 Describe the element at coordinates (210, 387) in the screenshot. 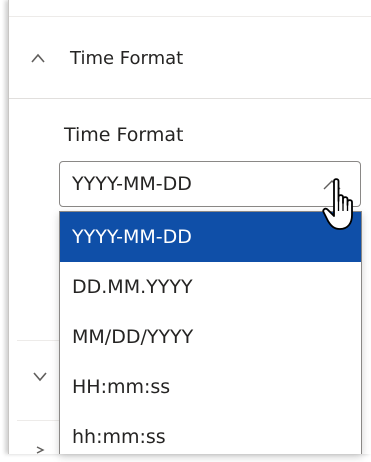

I see `dropdown-option: HH:mm:ss` at that location.